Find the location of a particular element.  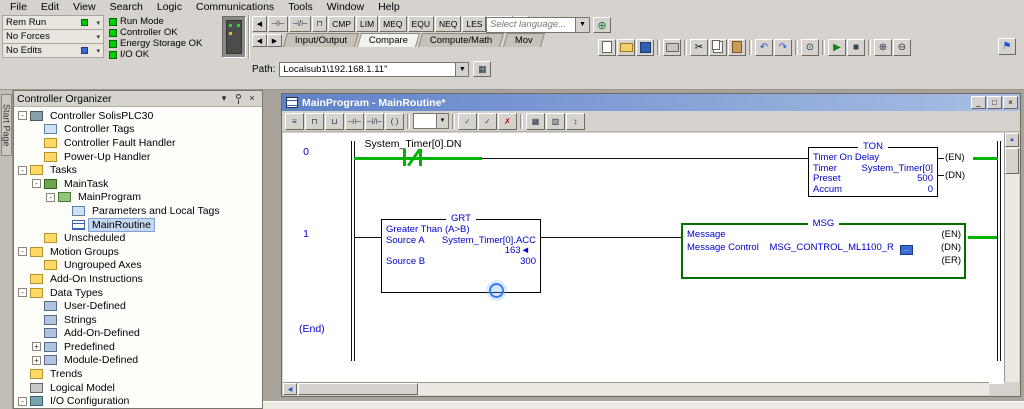

tab-compute-math: Compute/Math is located at coordinates (461, 40).